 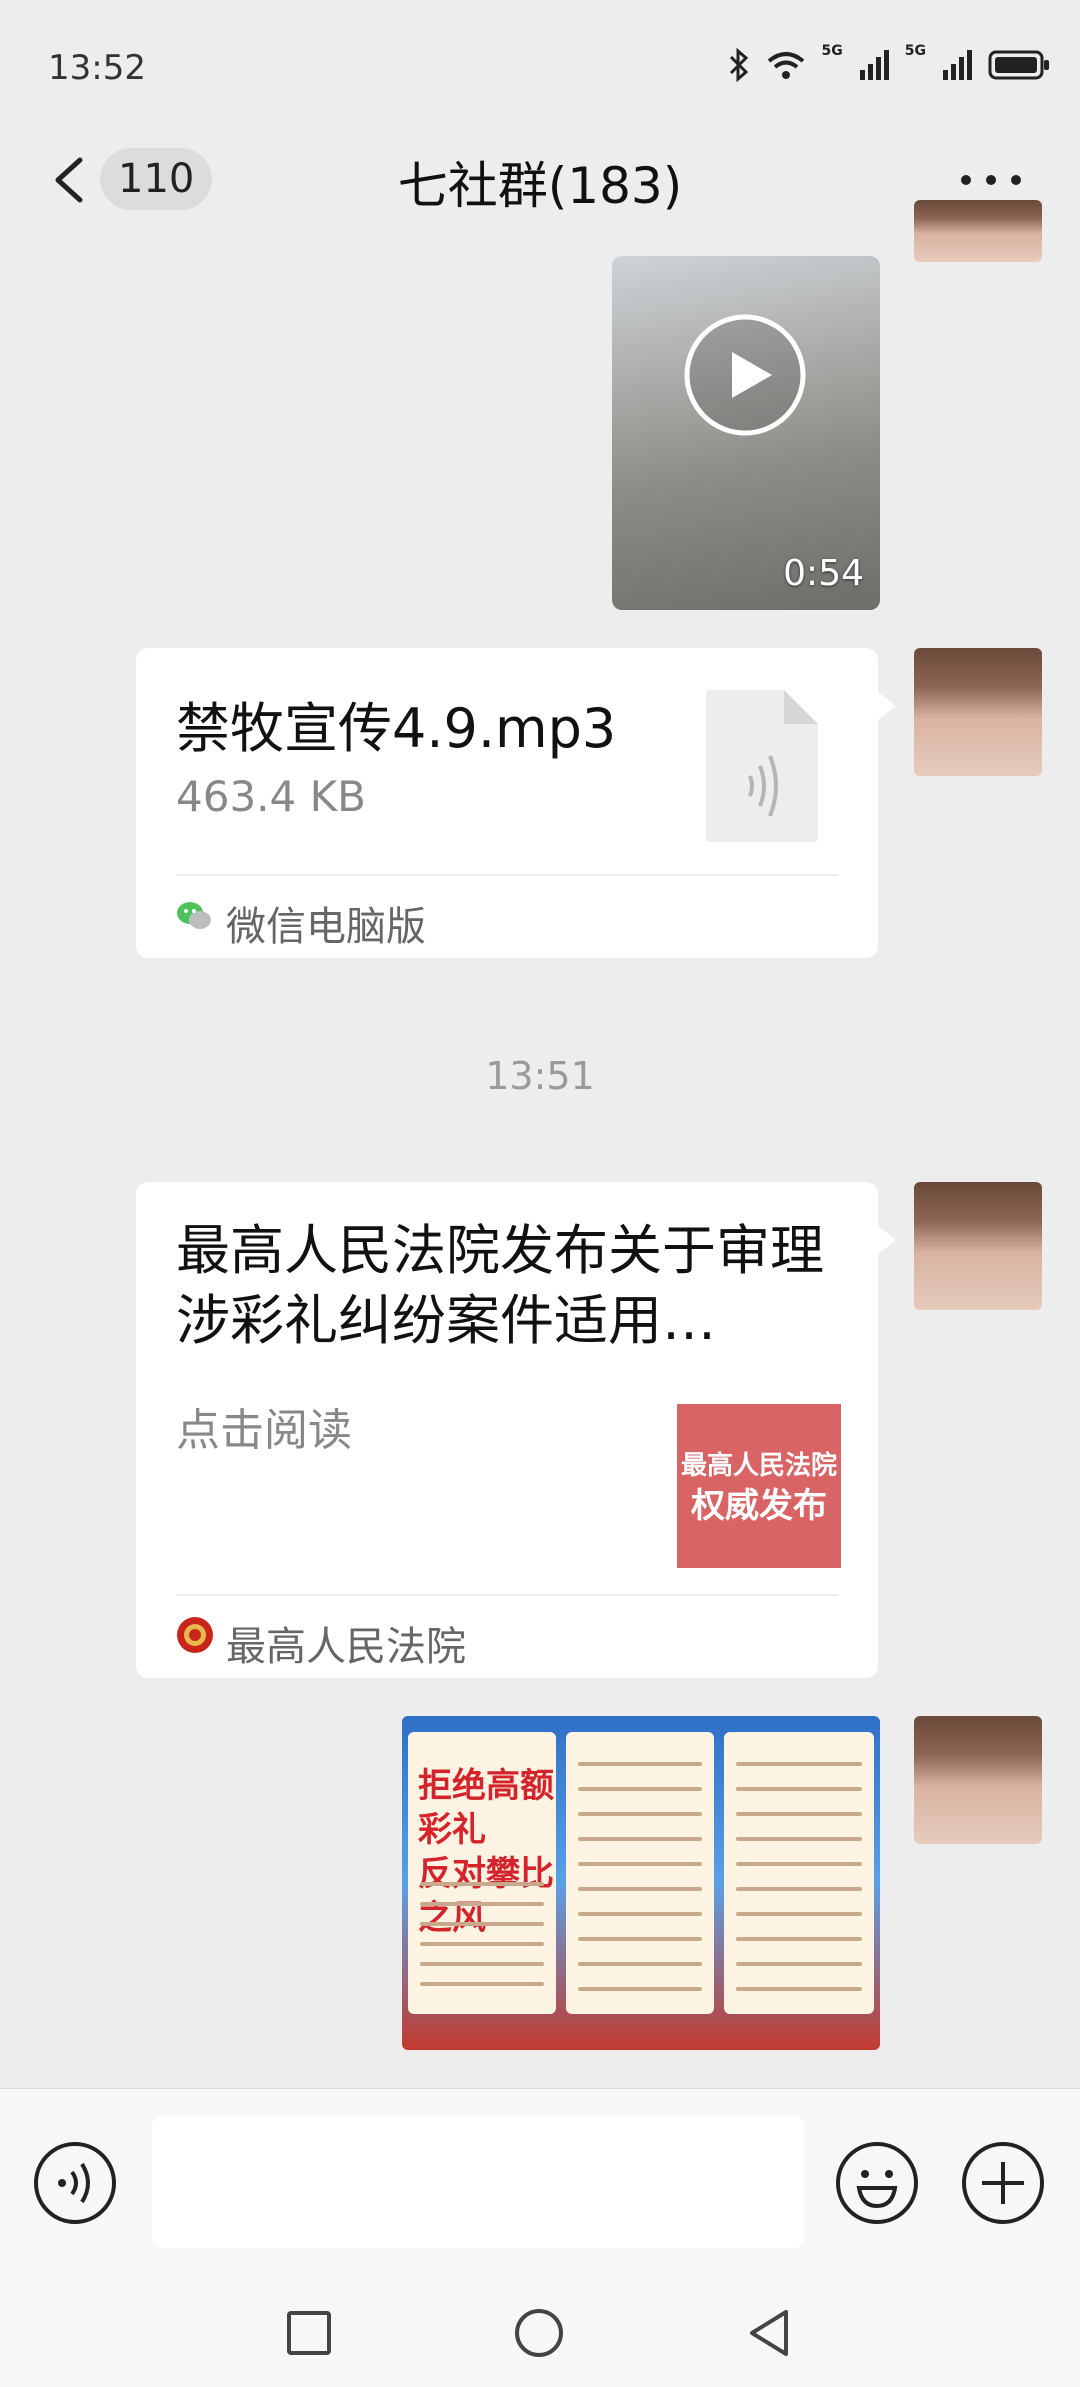 What do you see at coordinates (264, 1430) in the screenshot?
I see `article-read-link: 点击阅读` at bounding box center [264, 1430].